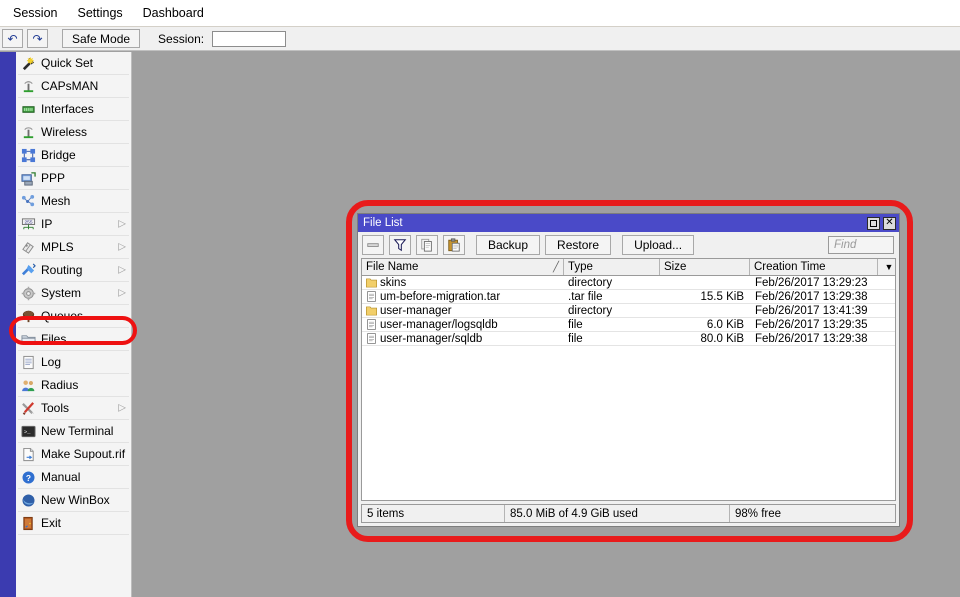 The height and width of the screenshot is (597, 960). I want to click on copy-button, so click(427, 245).